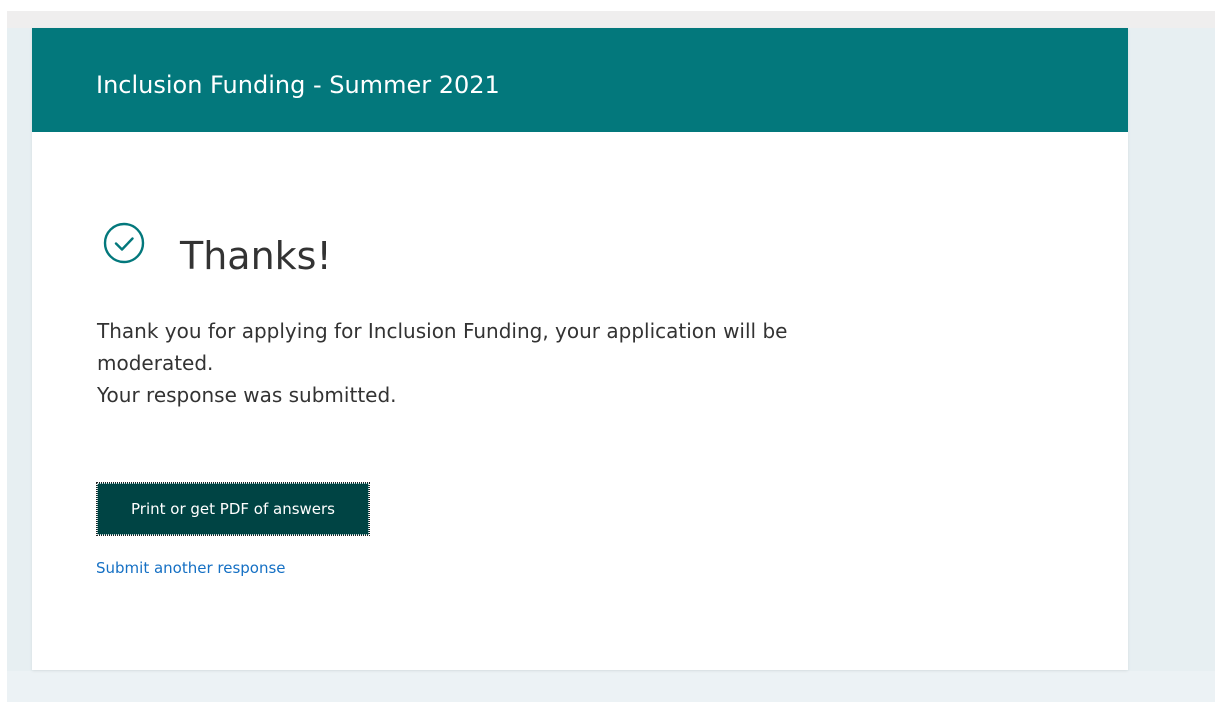  What do you see at coordinates (3, 356) in the screenshot?
I see `left-gutter` at bounding box center [3, 356].